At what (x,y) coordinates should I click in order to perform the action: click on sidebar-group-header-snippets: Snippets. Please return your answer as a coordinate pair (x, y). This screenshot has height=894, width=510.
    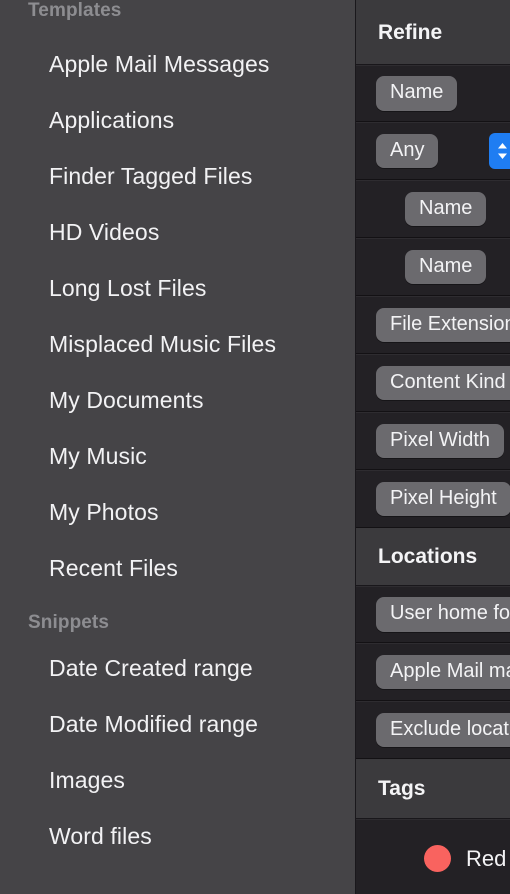
    Looking at the image, I should click on (177, 618).